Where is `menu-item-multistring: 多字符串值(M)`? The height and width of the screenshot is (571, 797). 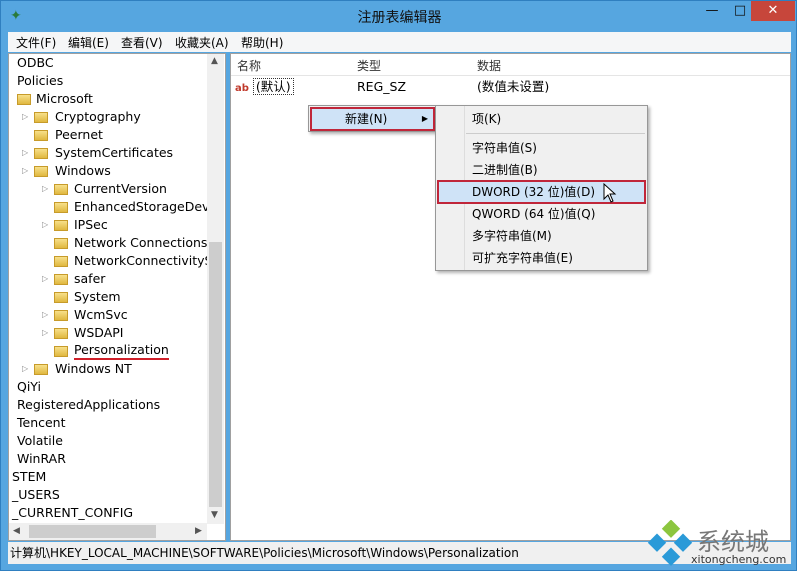
menu-item-multistring: 多字符串值(M) is located at coordinates (541, 236).